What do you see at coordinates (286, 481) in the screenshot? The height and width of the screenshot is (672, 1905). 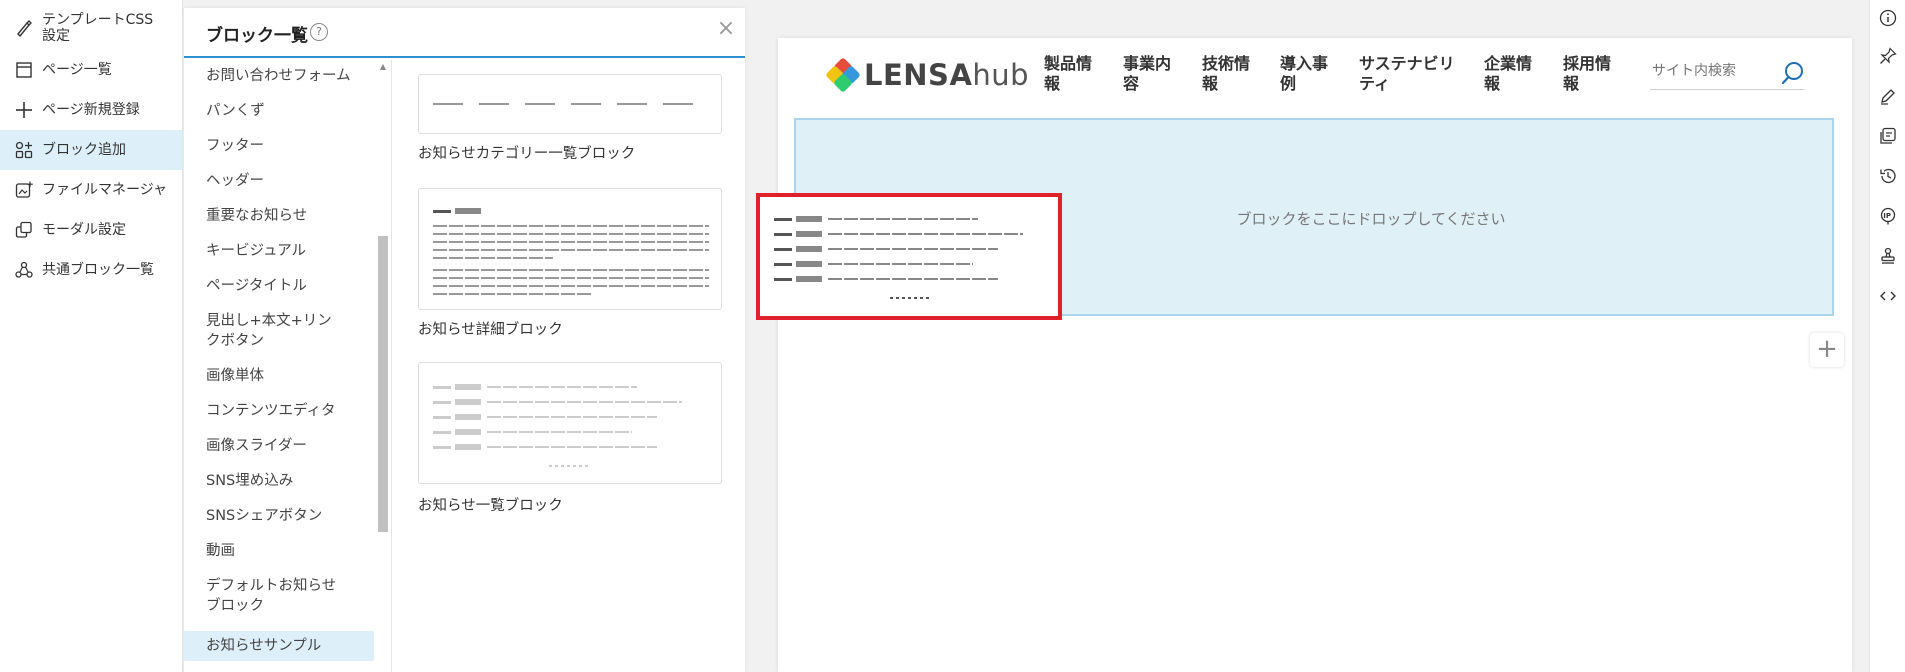 I see `category-item: SNS埋め込み` at bounding box center [286, 481].